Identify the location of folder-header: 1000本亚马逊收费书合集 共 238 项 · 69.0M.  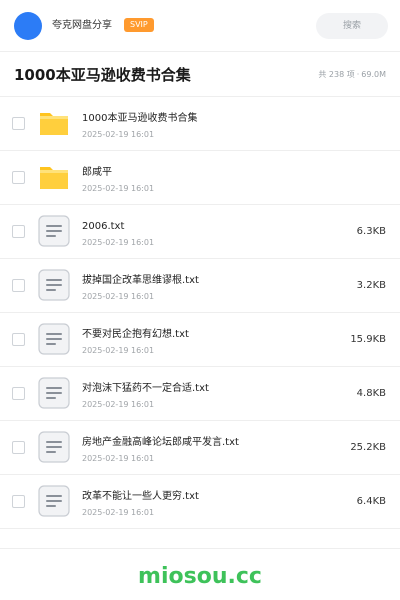
(200, 74).